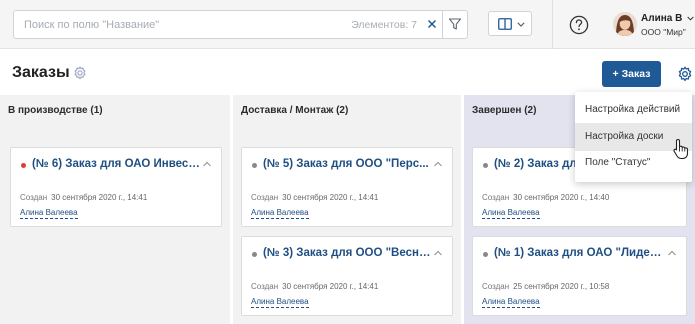 This screenshot has height=324, width=695. What do you see at coordinates (546, 286) in the screenshot?
I see `created-row: Создан 25 сентября 2020 г., 10:58` at bounding box center [546, 286].